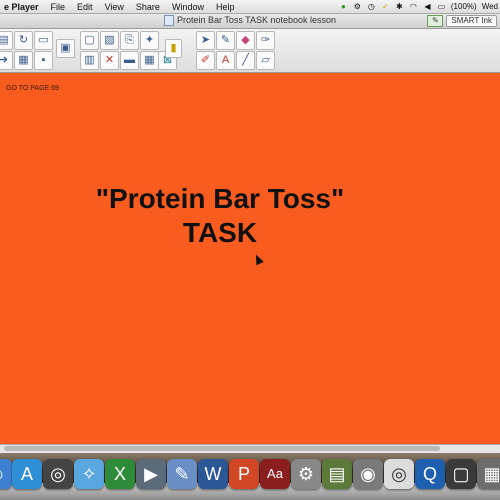  Describe the element at coordinates (337, 474) in the screenshot. I see `archive-icon: ▤` at that location.